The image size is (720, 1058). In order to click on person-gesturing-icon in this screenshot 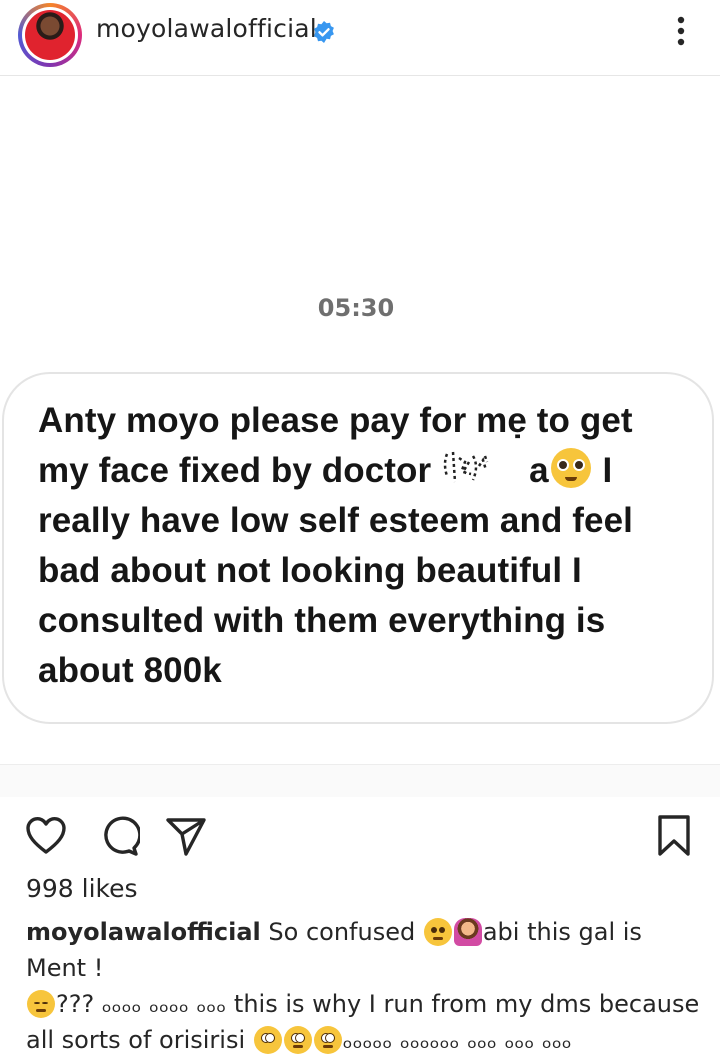, I will do `click(467, 932)`.